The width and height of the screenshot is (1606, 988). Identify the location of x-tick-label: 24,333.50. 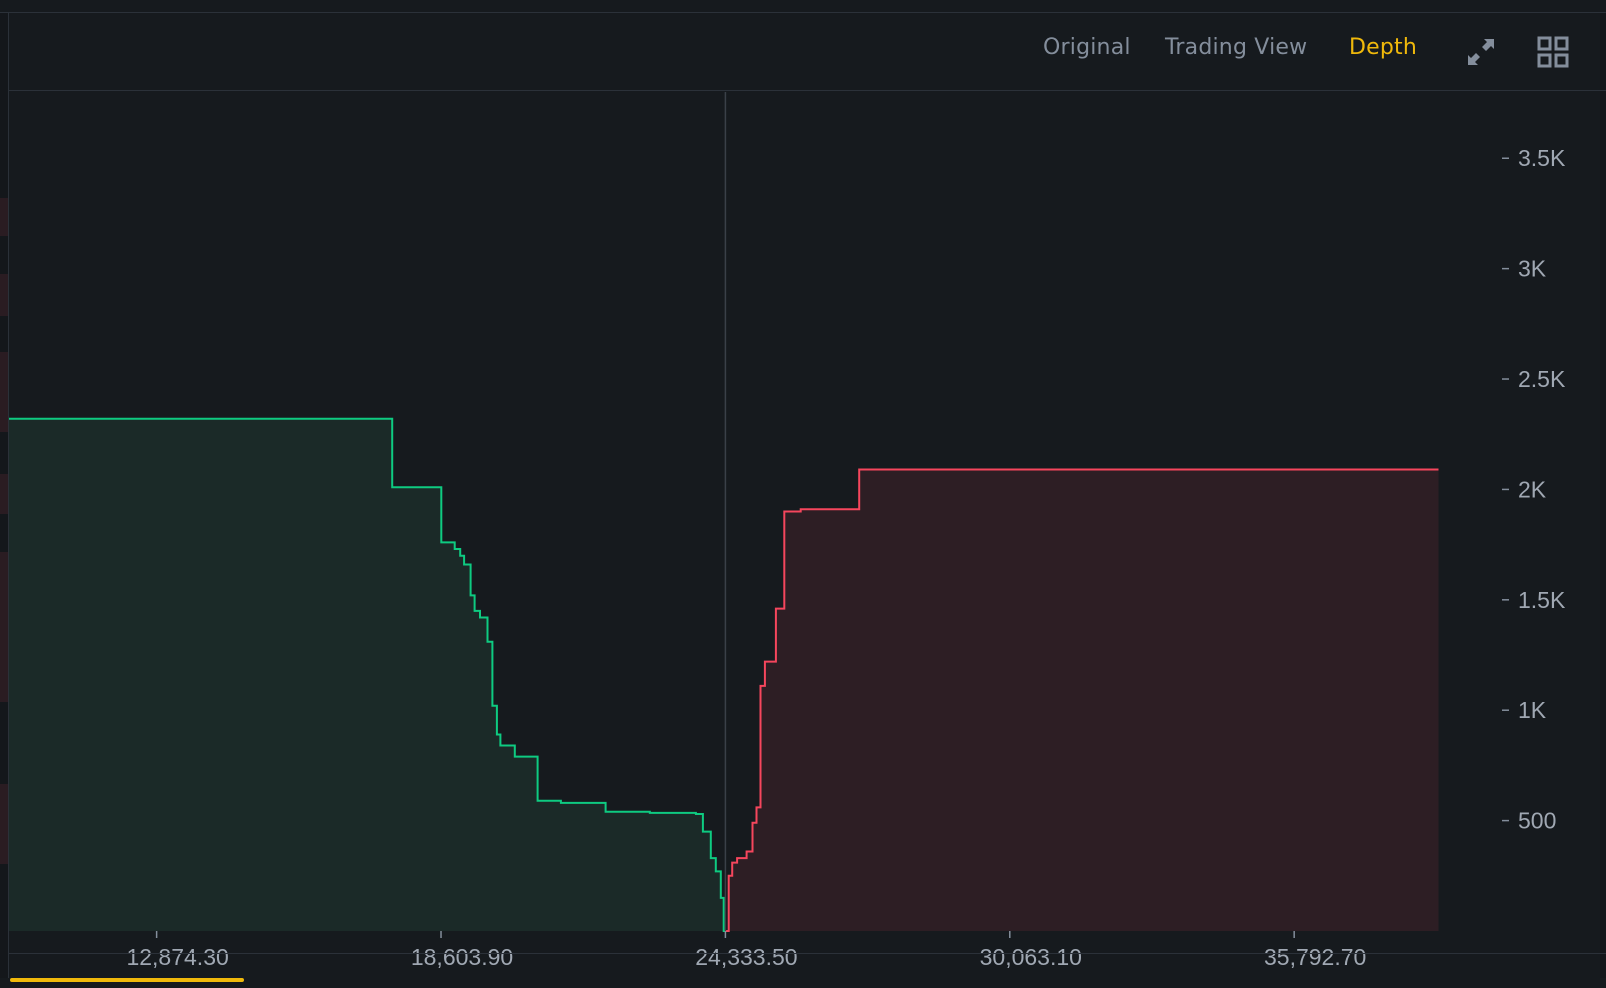
(746, 957).